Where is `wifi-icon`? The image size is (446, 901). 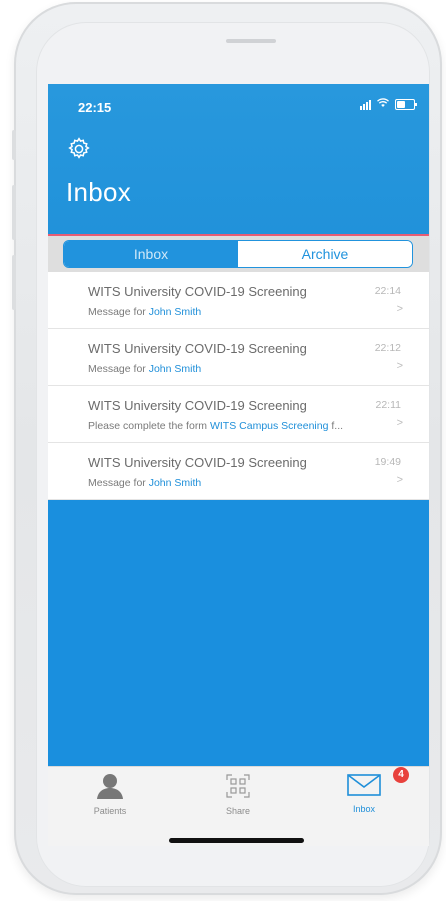 wifi-icon is located at coordinates (383, 104).